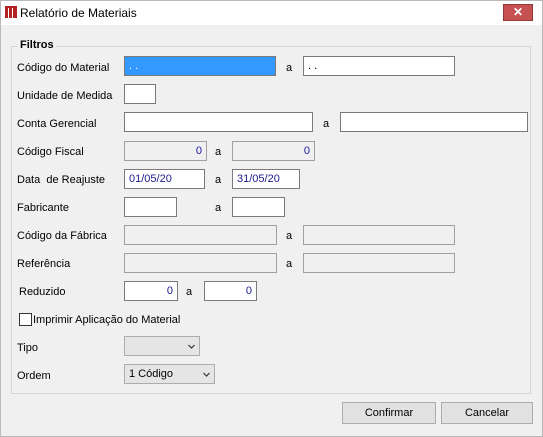  What do you see at coordinates (106, 320) in the screenshot?
I see `imprimir-aplicacao-label: Imprimir Aplicação do Material` at bounding box center [106, 320].